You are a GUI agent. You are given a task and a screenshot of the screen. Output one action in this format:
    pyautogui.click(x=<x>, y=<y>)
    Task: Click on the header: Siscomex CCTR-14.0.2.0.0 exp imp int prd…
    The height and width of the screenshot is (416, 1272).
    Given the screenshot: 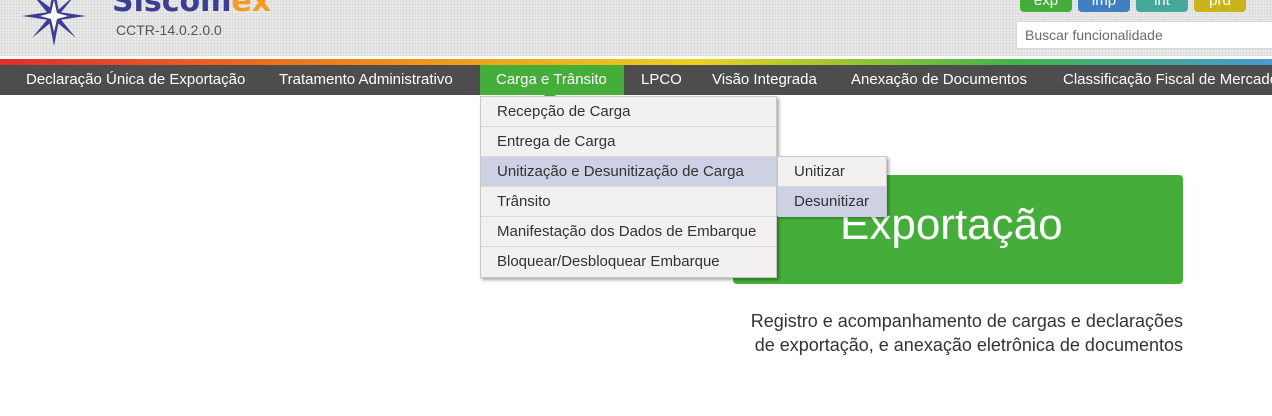 What is the action you would take?
    pyautogui.click(x=636, y=28)
    